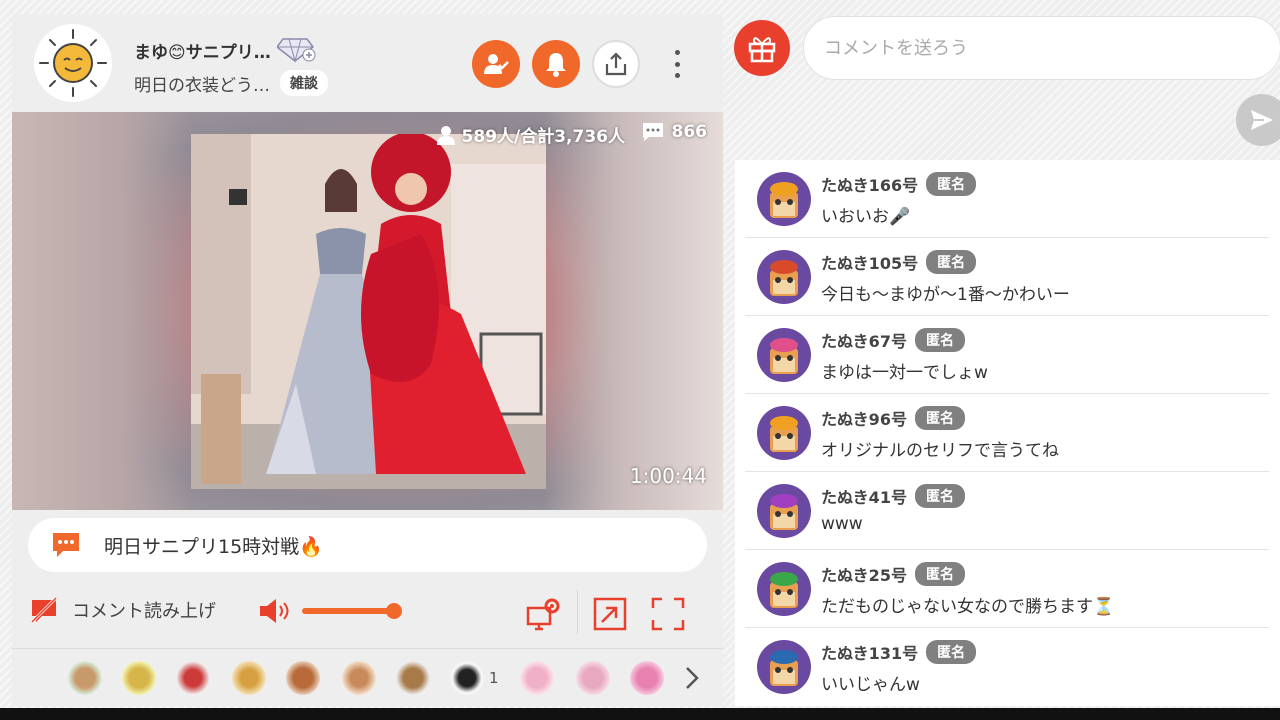 Image resolution: width=1280 pixels, height=720 pixels. I want to click on gift-box-icon, so click(413, 678).